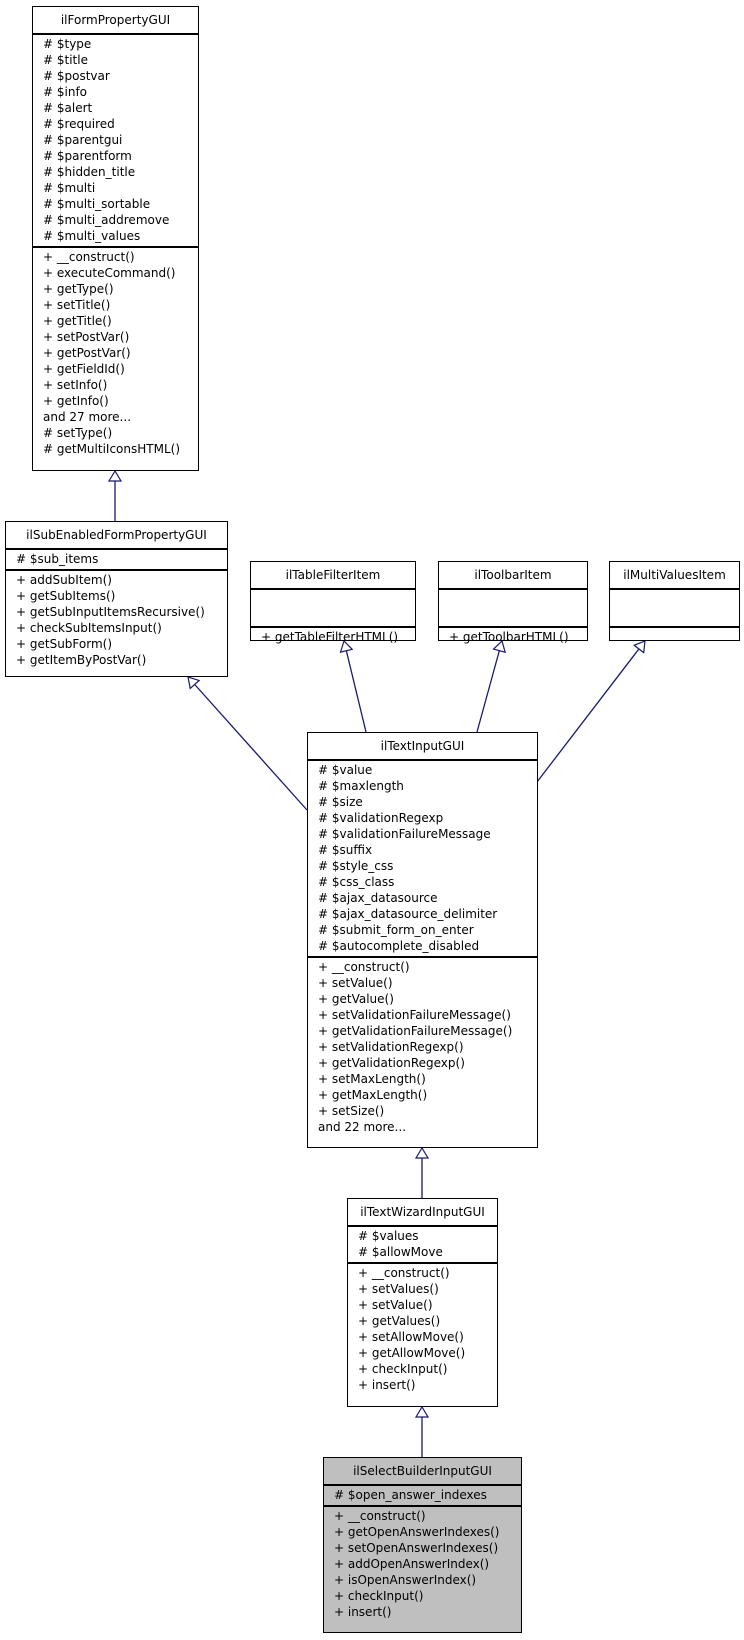  I want to click on attribute-row: # $multi_addremove, so click(106, 220).